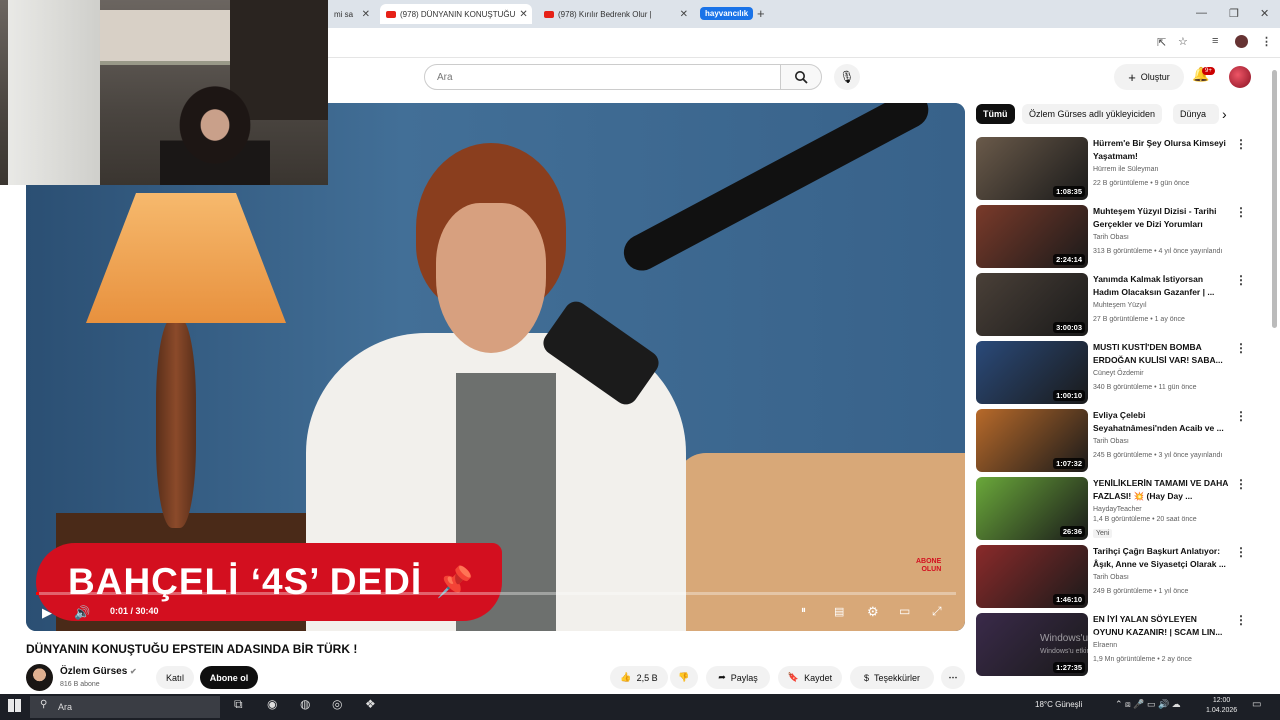 The height and width of the screenshot is (720, 1280). What do you see at coordinates (305, 704) in the screenshot?
I see `discord-icon: ◍` at bounding box center [305, 704].